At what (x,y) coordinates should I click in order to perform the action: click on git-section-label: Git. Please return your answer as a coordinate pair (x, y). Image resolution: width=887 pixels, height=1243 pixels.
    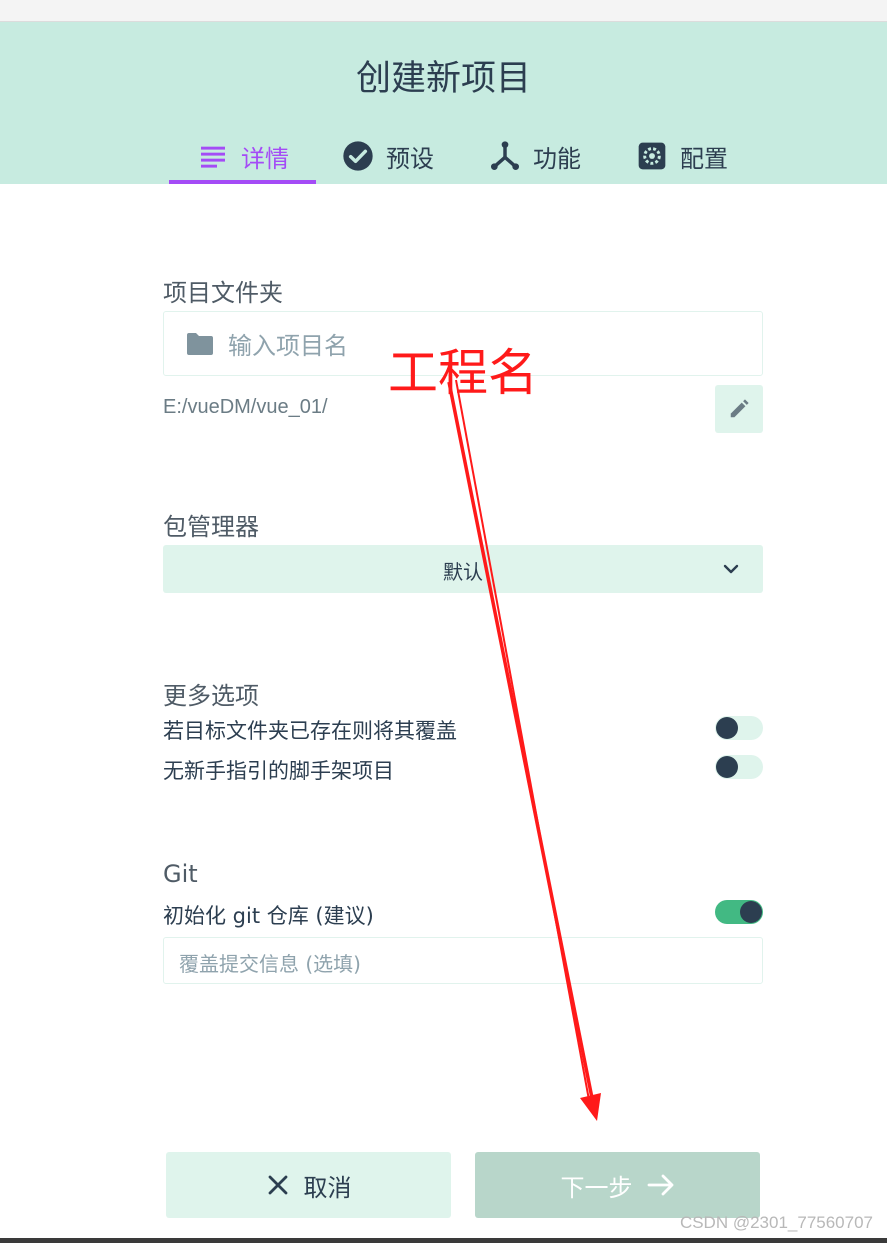
    Looking at the image, I should click on (180, 874).